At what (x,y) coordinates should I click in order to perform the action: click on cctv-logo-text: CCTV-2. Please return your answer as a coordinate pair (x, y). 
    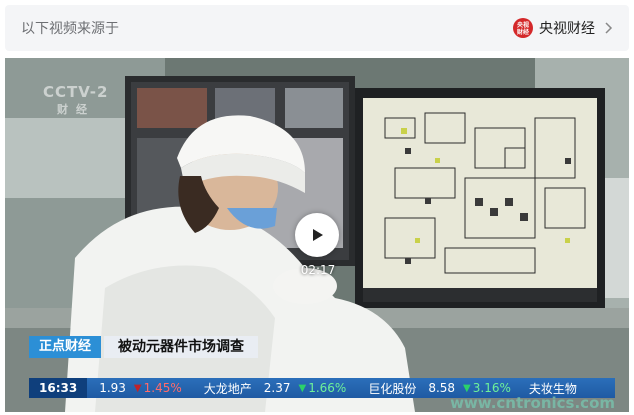
    Looking at the image, I should click on (76, 92).